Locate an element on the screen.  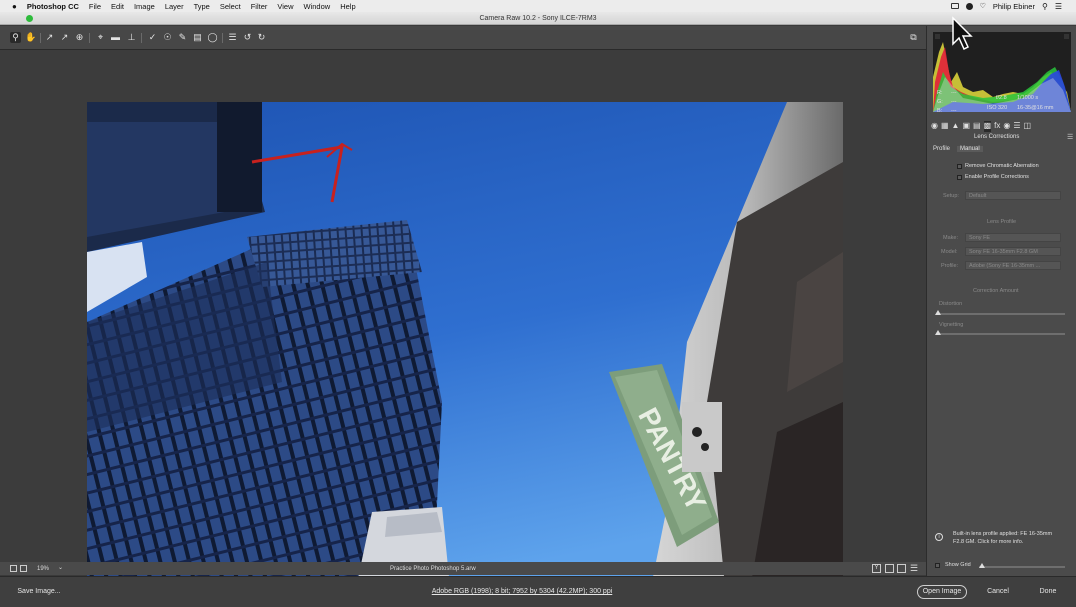
preview-status-bar: 19% ⌄ Practice Photo Photoshop 5.arw Y ☰ is located at coordinates (463, 568).